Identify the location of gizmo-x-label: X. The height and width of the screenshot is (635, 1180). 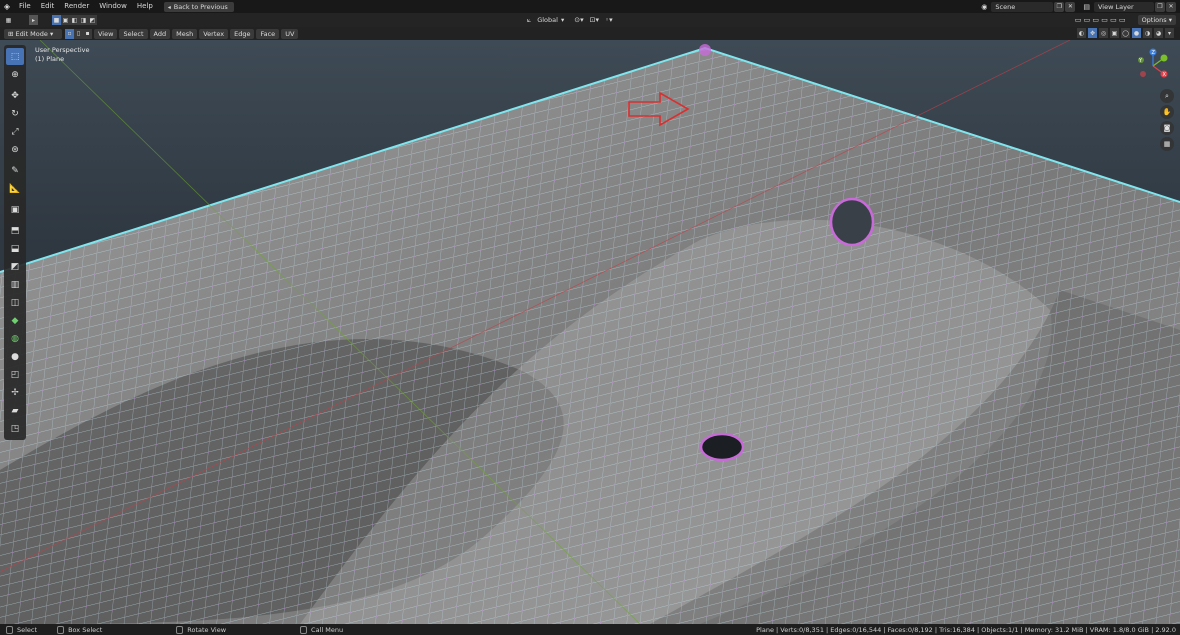
(1165, 75).